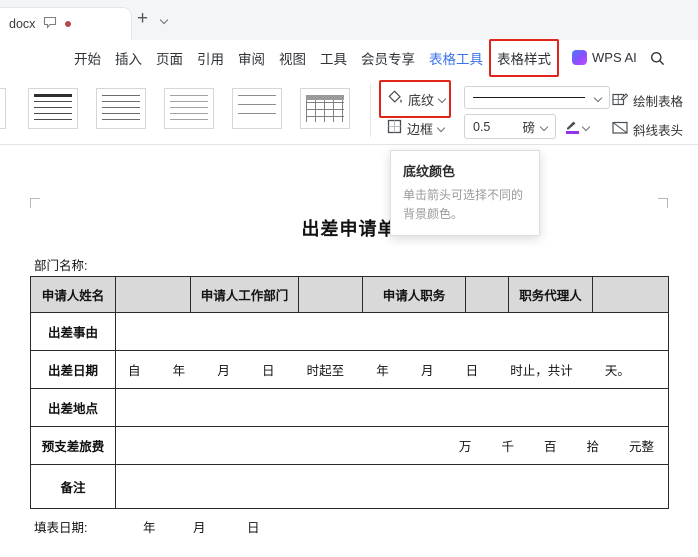 This screenshot has height=557, width=698. What do you see at coordinates (465, 447) in the screenshot?
I see `form-text: 万` at bounding box center [465, 447].